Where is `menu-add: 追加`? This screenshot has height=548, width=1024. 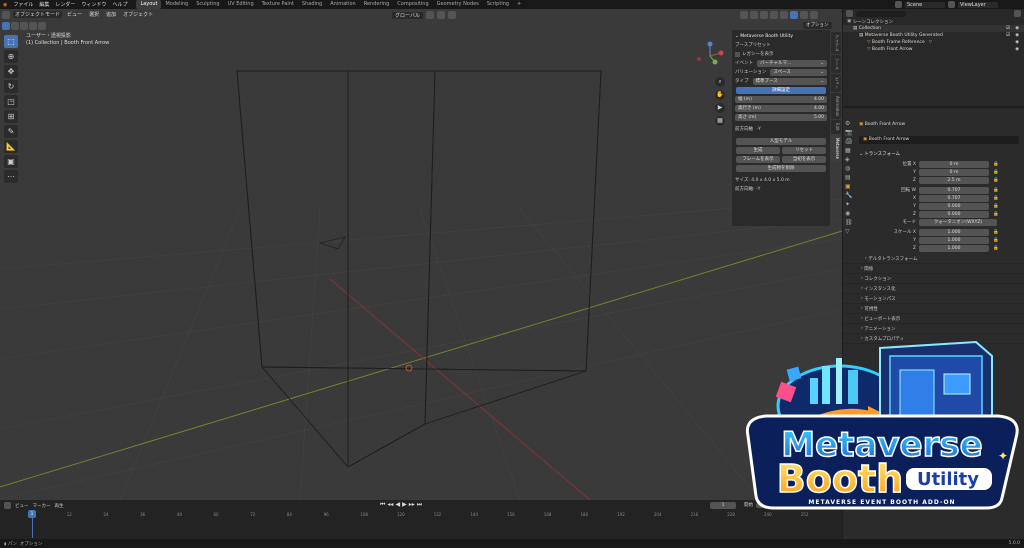
menu-add: 追加 is located at coordinates (111, 14).